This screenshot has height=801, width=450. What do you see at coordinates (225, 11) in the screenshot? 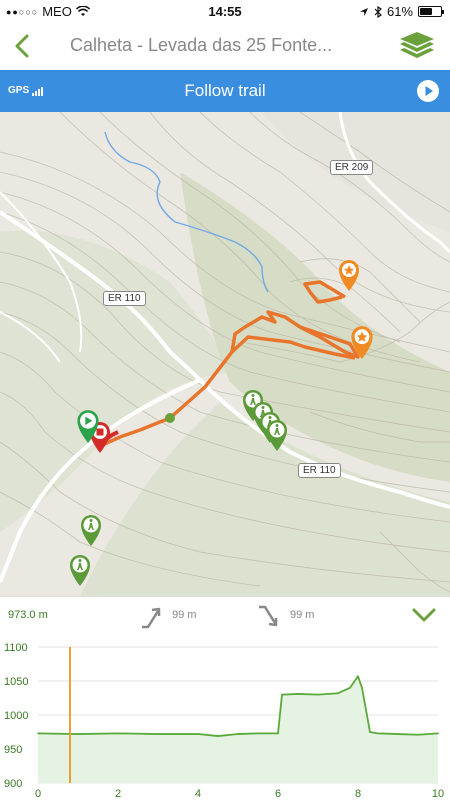
I see `status-bar: ●●○○○ MEO 14:55 61%` at bounding box center [225, 11].